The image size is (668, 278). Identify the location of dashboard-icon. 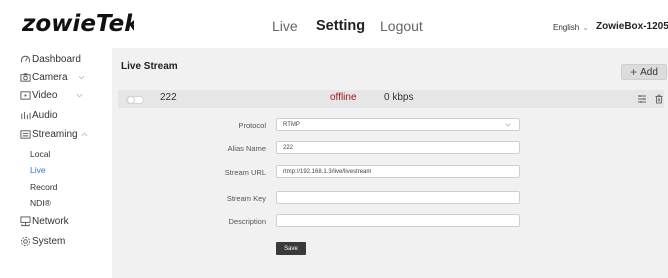
(25, 59).